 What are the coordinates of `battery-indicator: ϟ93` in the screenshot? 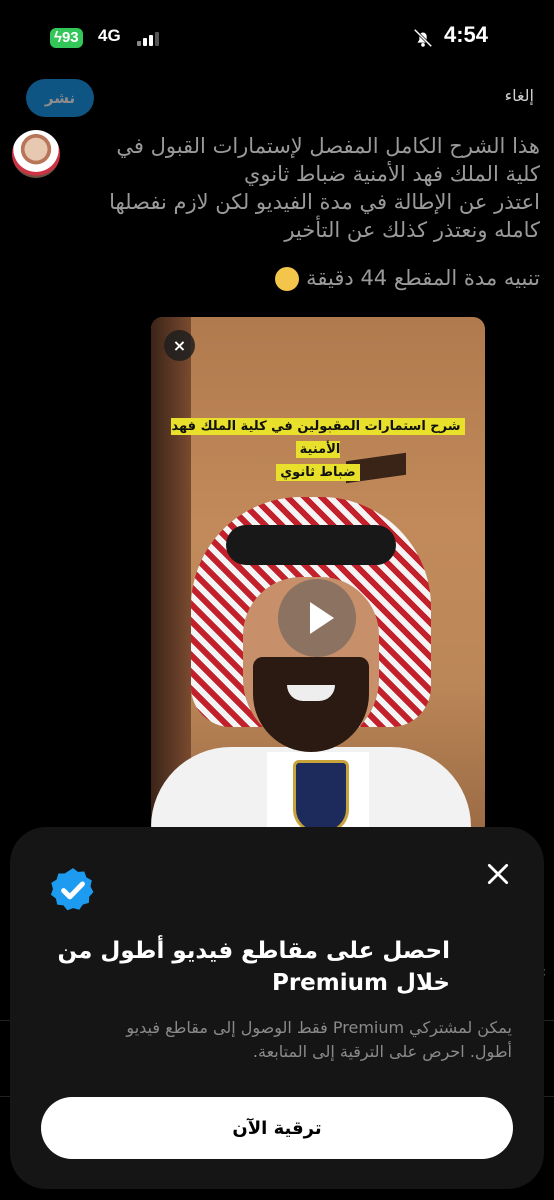 It's located at (66, 38).